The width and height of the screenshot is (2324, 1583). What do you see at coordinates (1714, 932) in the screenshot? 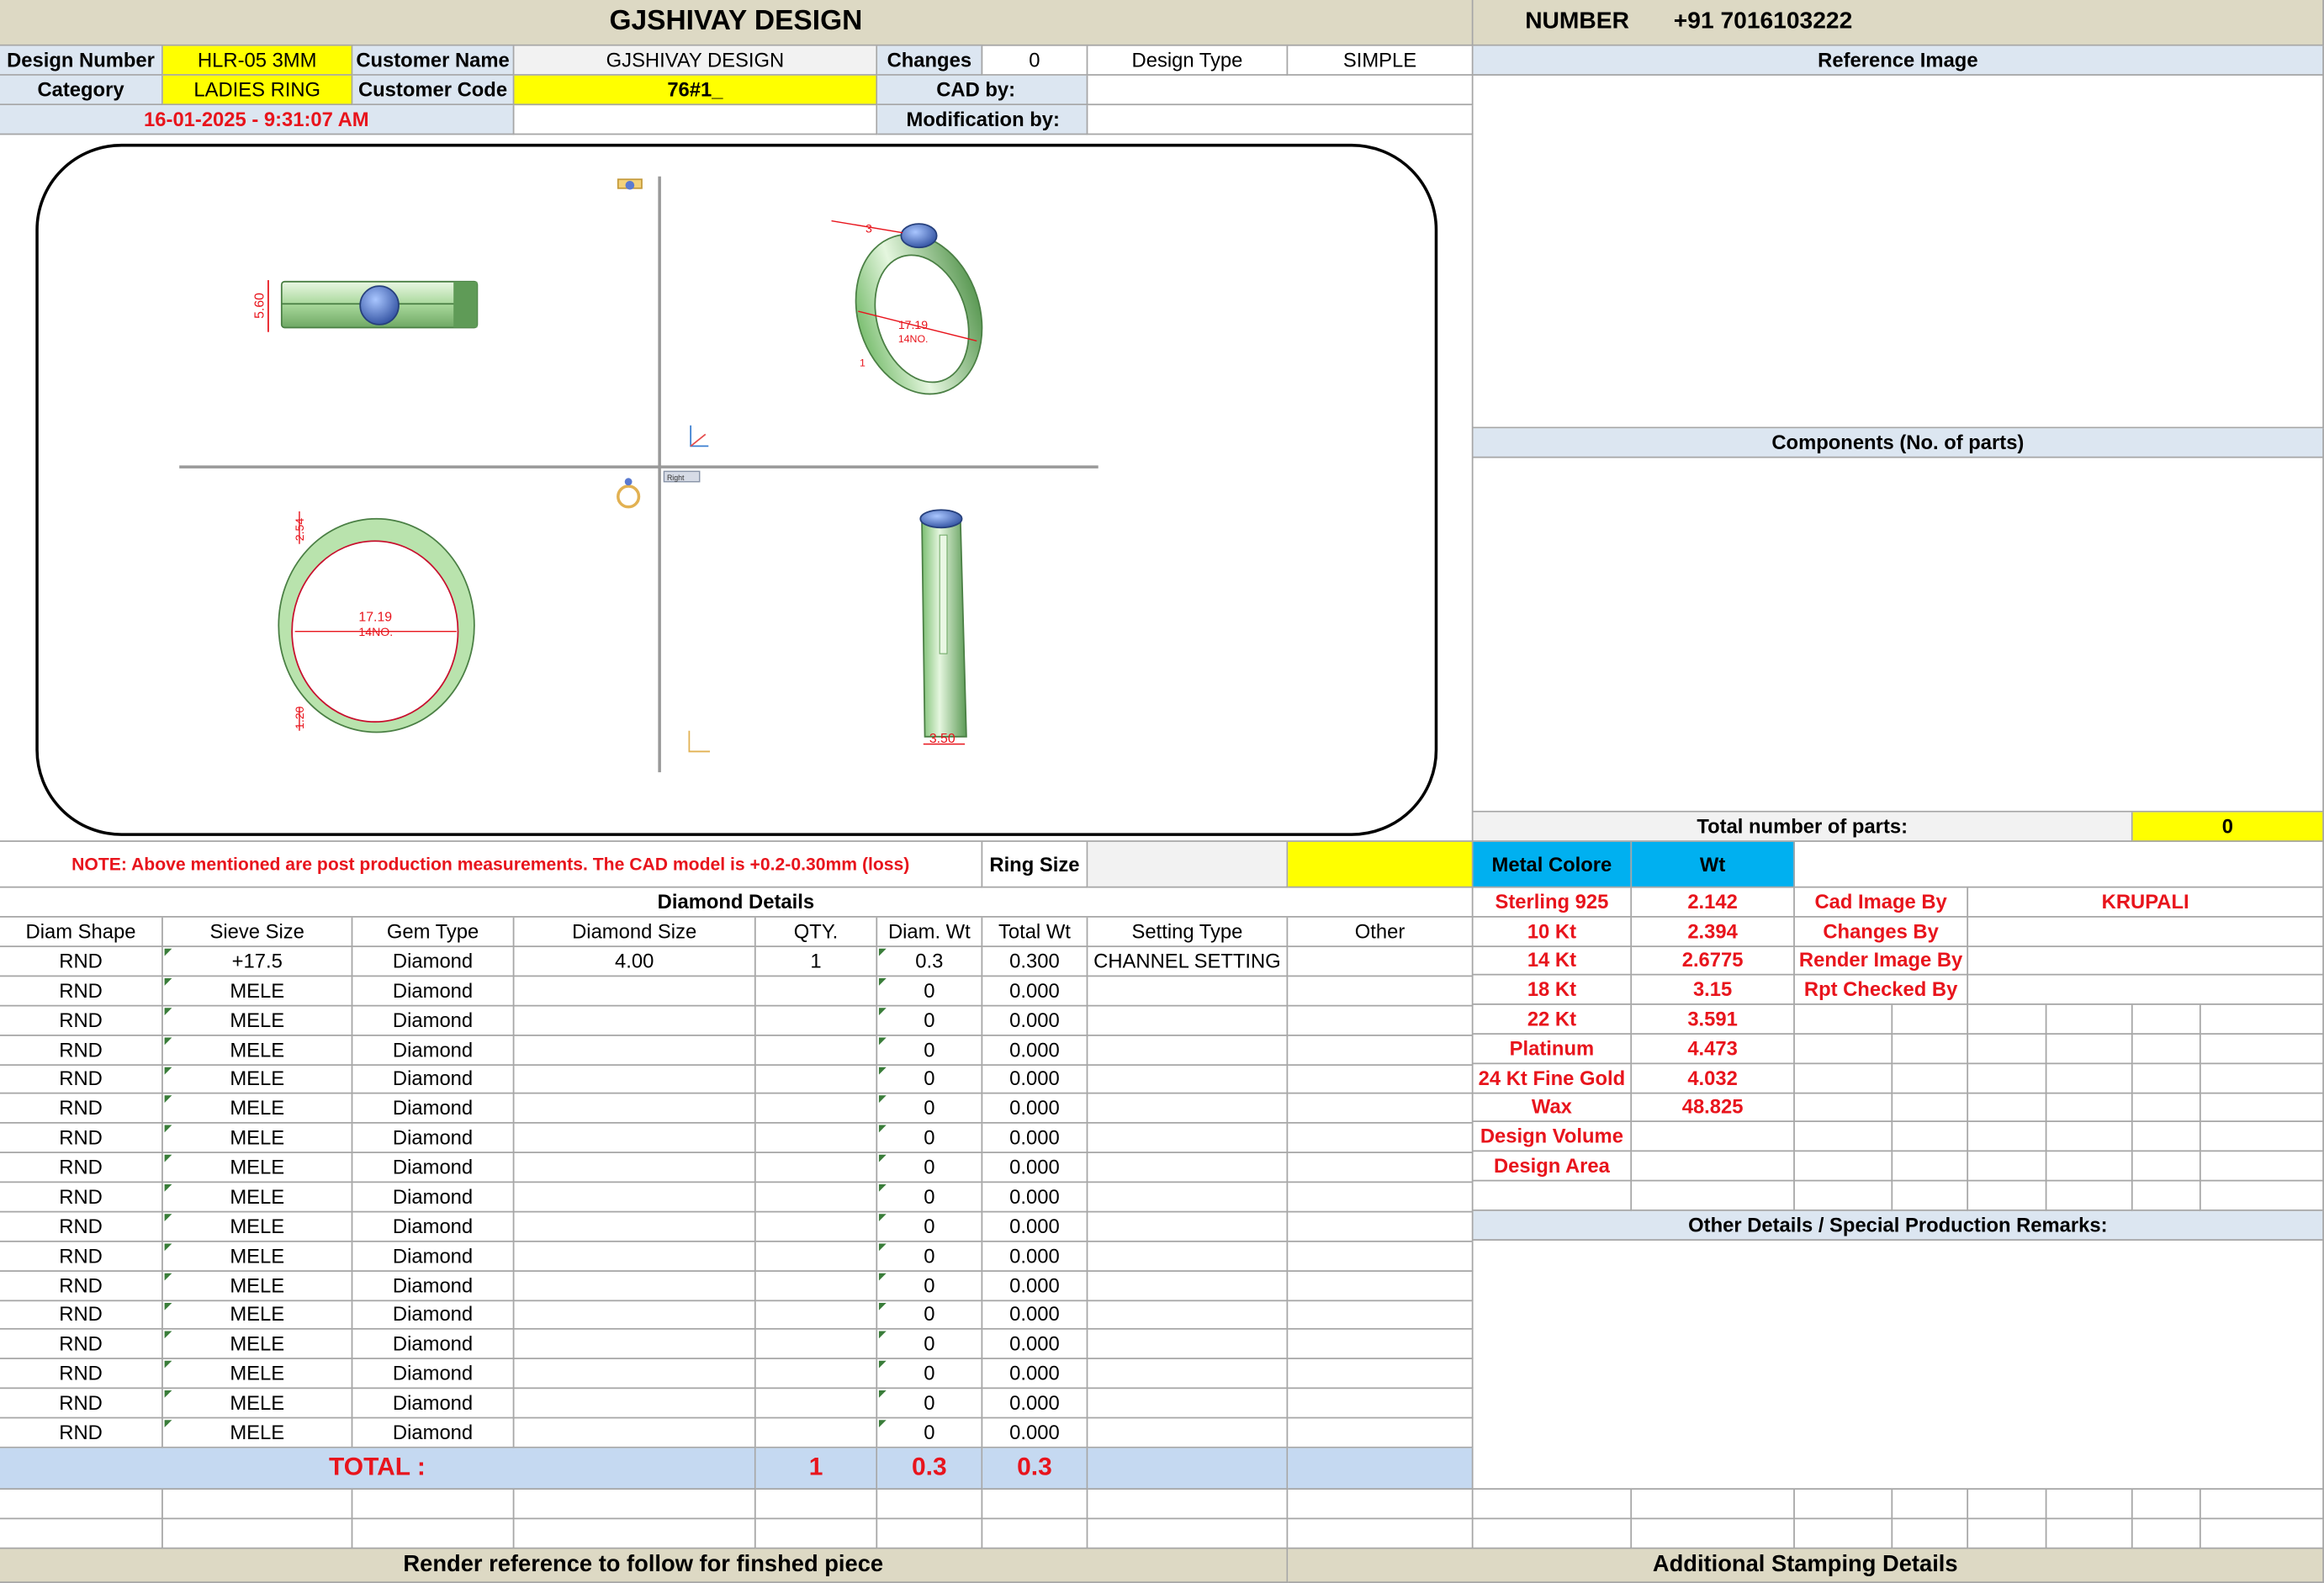
I see `metal-wt: 2.394` at bounding box center [1714, 932].